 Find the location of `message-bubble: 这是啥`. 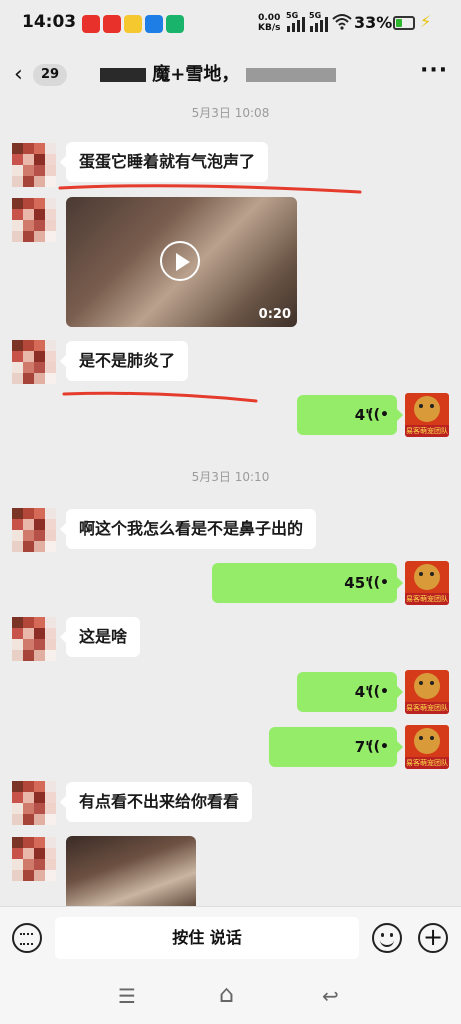

message-bubble: 这是啥 is located at coordinates (100, 637).